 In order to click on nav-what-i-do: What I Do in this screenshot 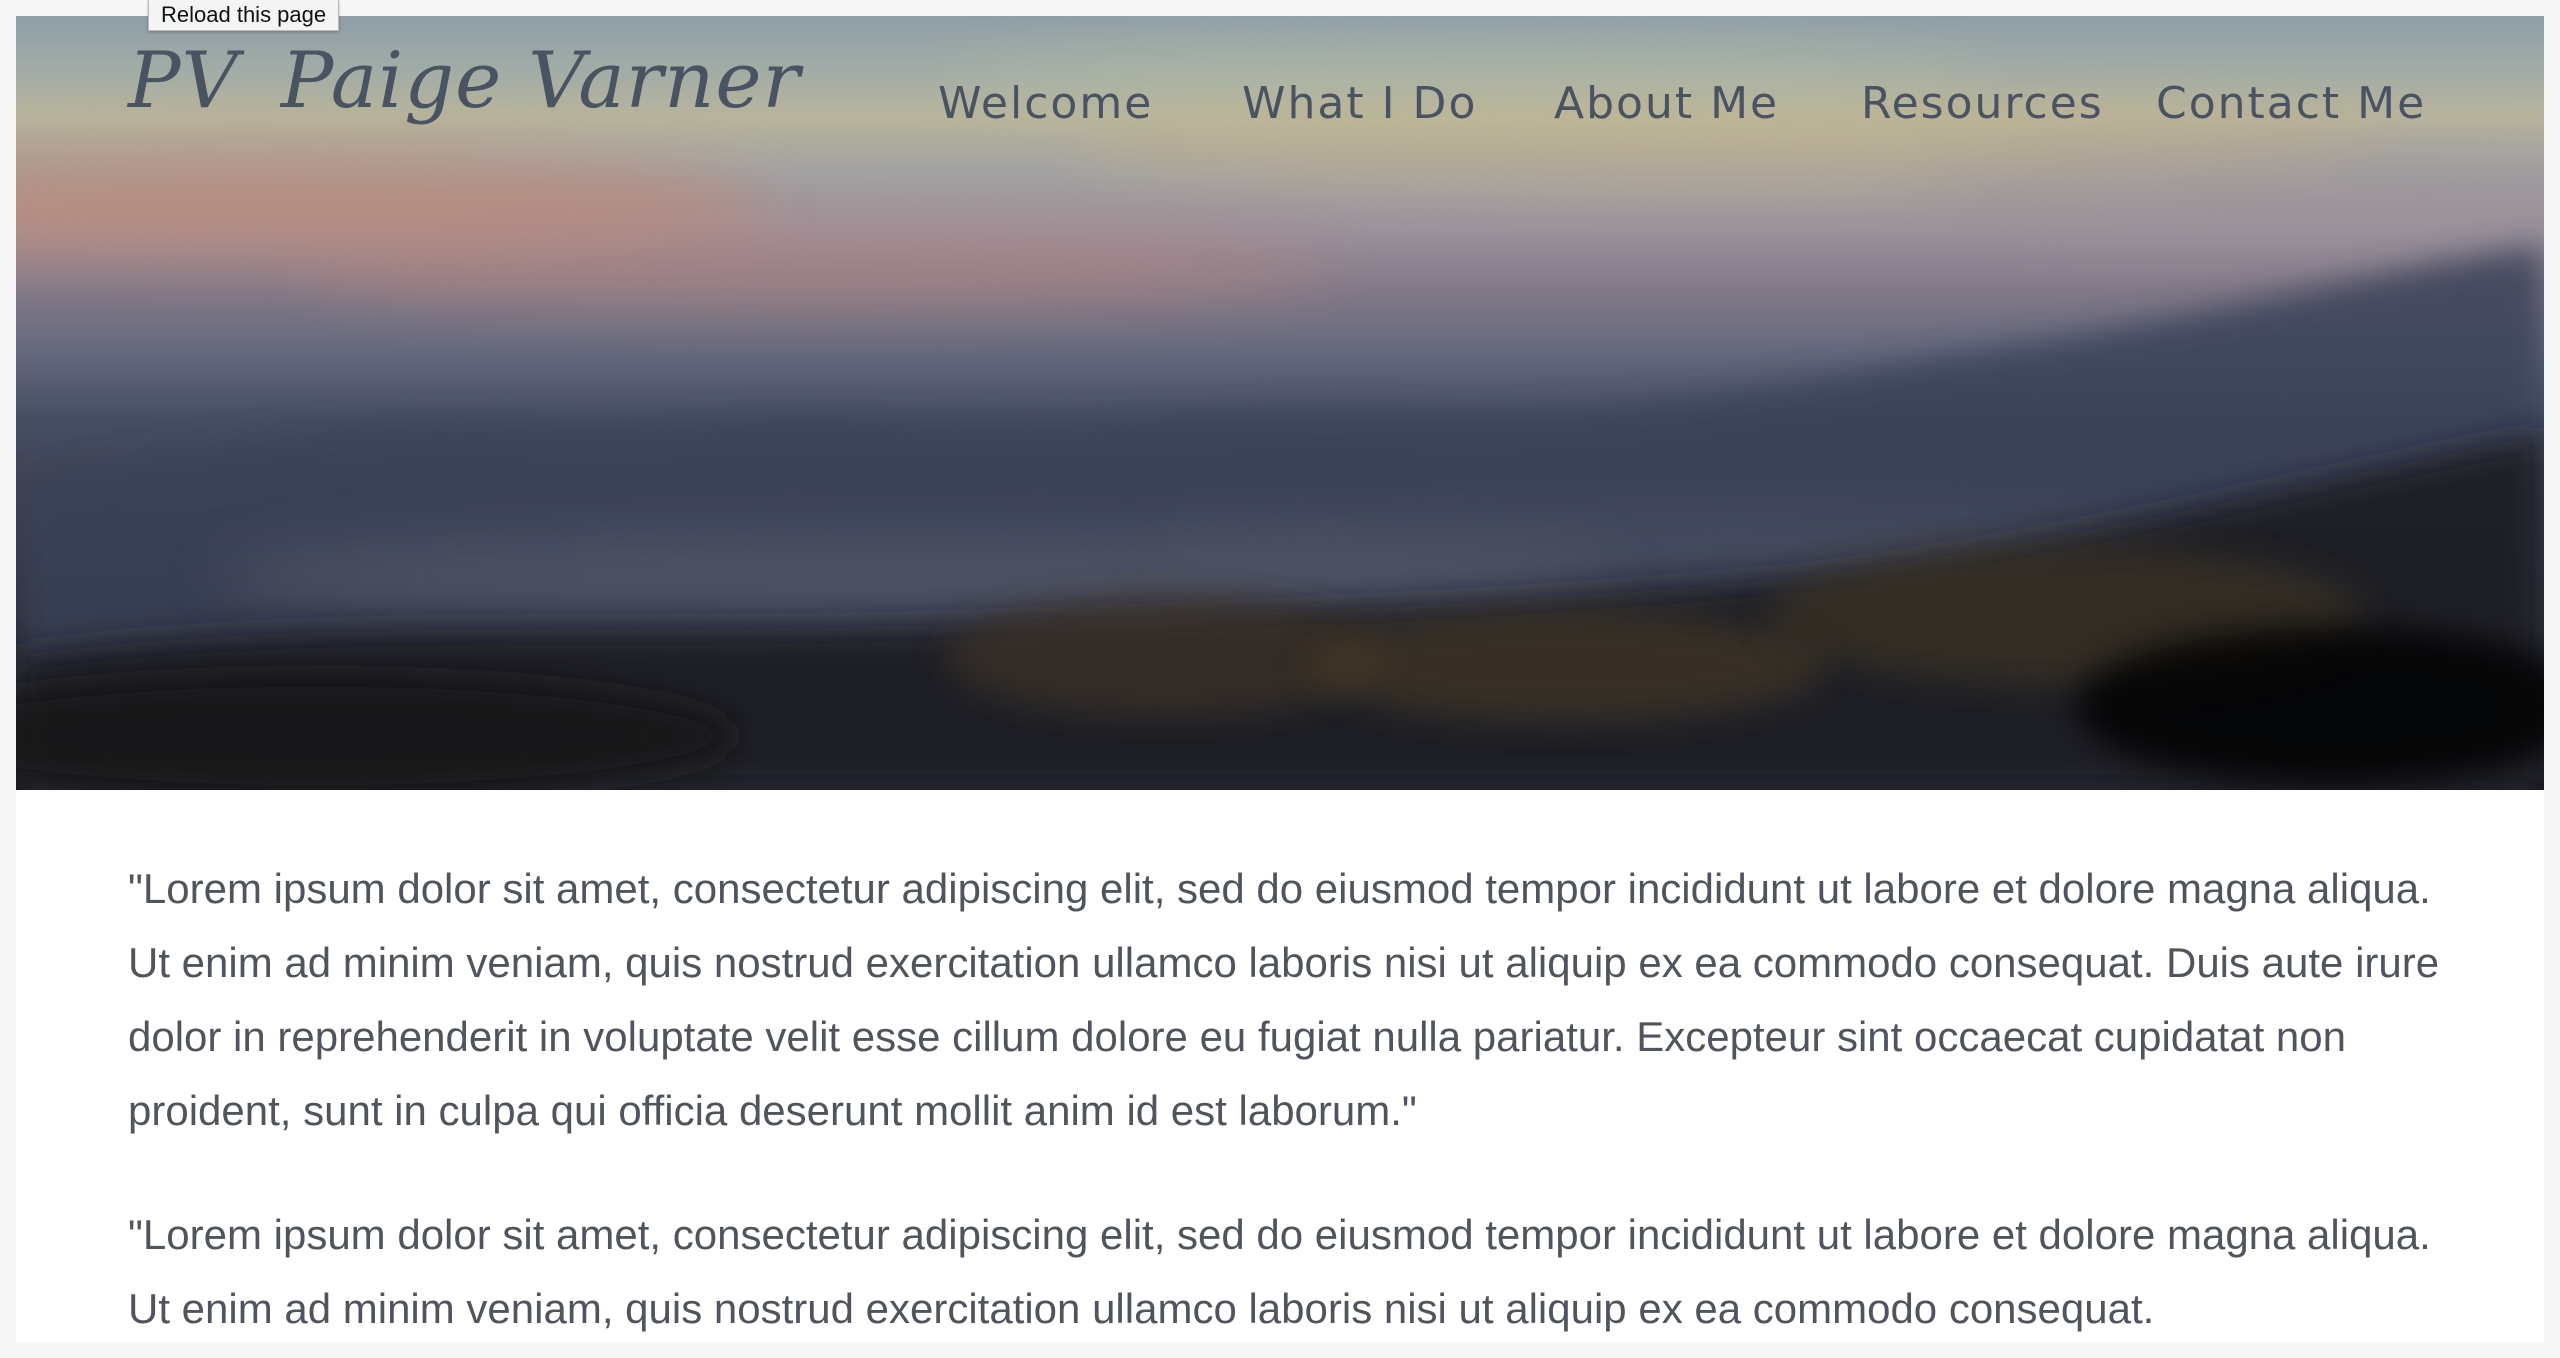, I will do `click(1359, 103)`.